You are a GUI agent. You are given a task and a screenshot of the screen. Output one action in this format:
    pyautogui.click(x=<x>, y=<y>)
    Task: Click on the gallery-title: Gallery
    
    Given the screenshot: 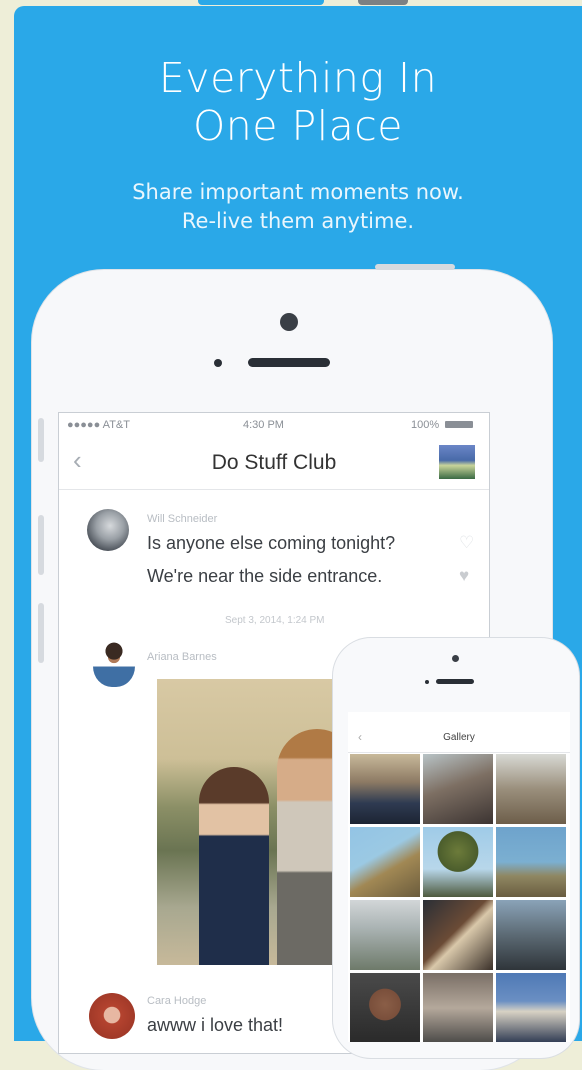 What is the action you would take?
    pyautogui.click(x=459, y=737)
    